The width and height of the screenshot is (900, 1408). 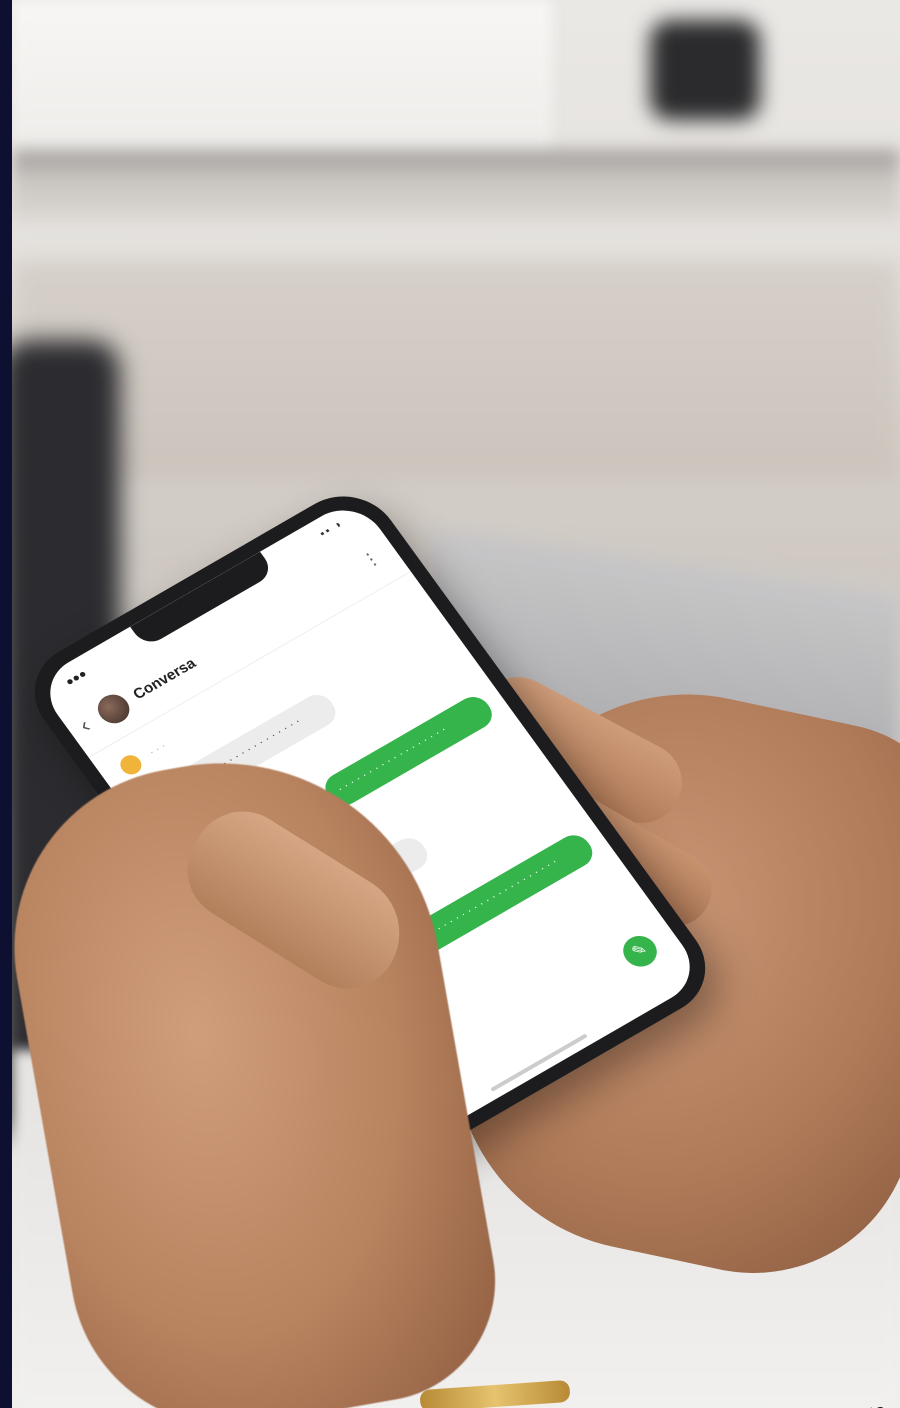 I want to click on system-text: · · ·, so click(x=157, y=749).